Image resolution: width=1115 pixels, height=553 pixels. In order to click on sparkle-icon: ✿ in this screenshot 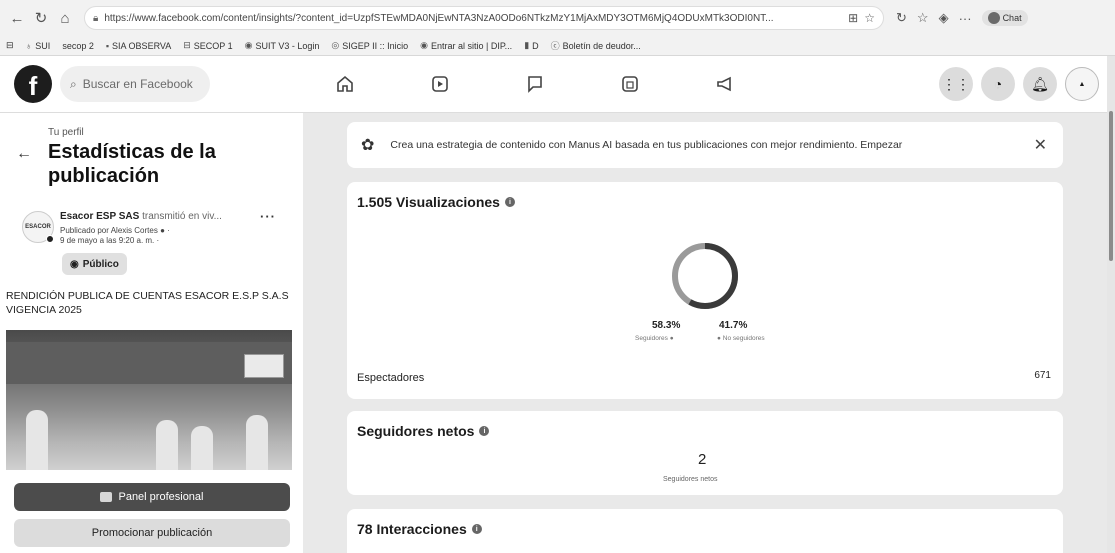, I will do `click(368, 145)`.